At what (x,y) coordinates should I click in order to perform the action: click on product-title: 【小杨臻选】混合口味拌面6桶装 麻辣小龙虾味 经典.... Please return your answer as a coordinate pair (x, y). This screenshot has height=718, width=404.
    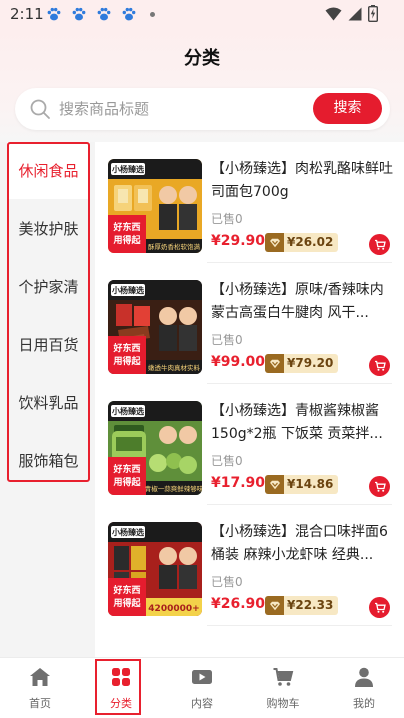
    Looking at the image, I should click on (302, 544).